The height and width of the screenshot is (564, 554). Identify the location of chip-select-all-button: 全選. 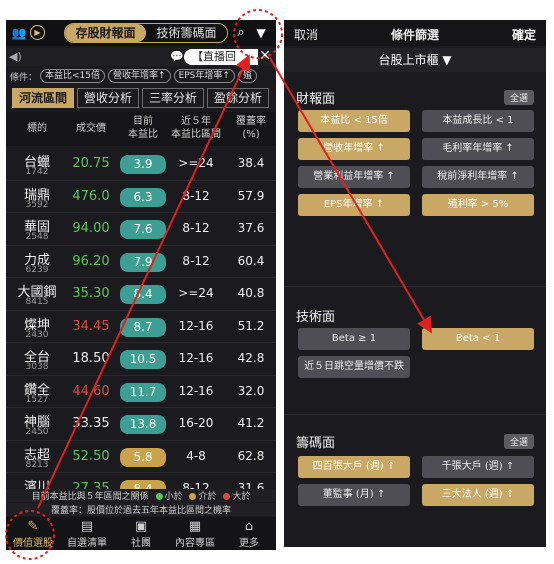
(518, 441).